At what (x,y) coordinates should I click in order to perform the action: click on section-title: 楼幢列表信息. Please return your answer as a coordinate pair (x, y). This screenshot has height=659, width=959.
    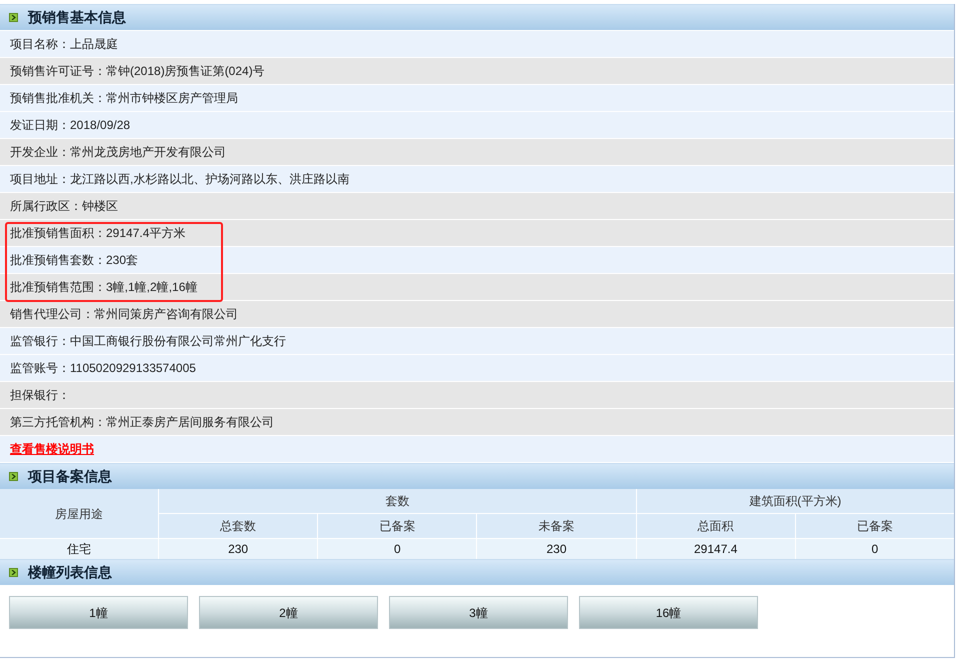
    Looking at the image, I should click on (70, 572).